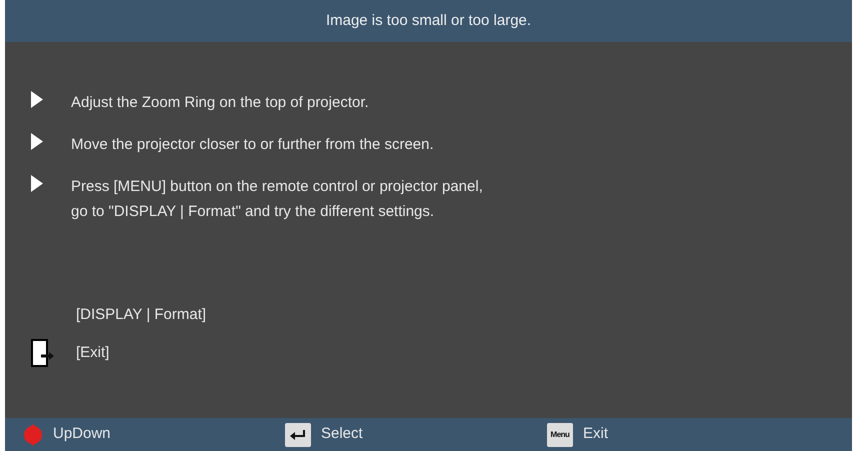 This screenshot has height=451, width=857. Describe the element at coordinates (342, 434) in the screenshot. I see `footer-hint: Select` at that location.